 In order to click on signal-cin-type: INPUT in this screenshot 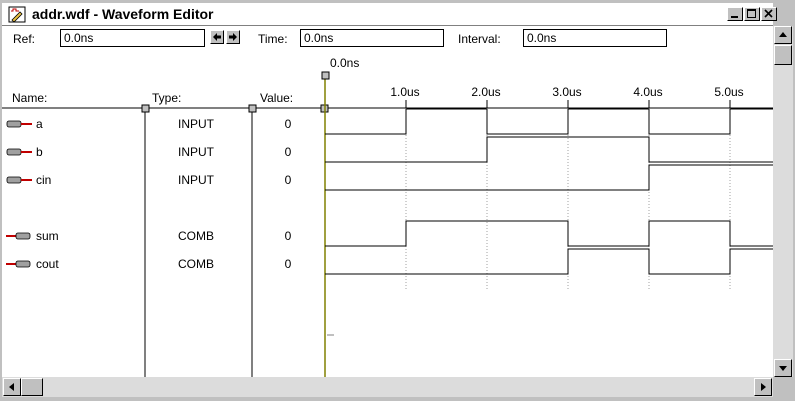, I will do `click(196, 180)`.